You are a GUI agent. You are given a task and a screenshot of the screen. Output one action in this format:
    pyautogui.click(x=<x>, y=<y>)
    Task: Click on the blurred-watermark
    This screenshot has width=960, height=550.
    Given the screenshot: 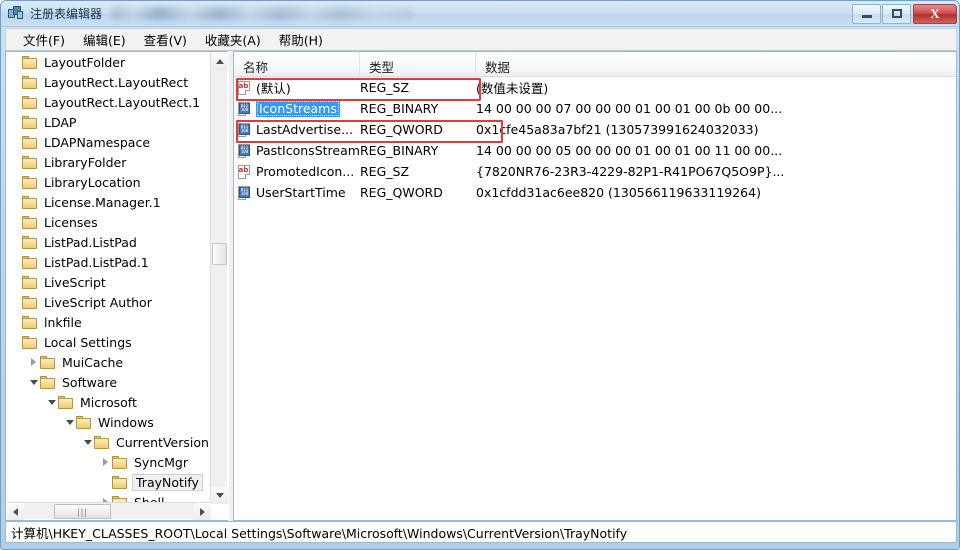 What is the action you would take?
    pyautogui.click(x=262, y=13)
    